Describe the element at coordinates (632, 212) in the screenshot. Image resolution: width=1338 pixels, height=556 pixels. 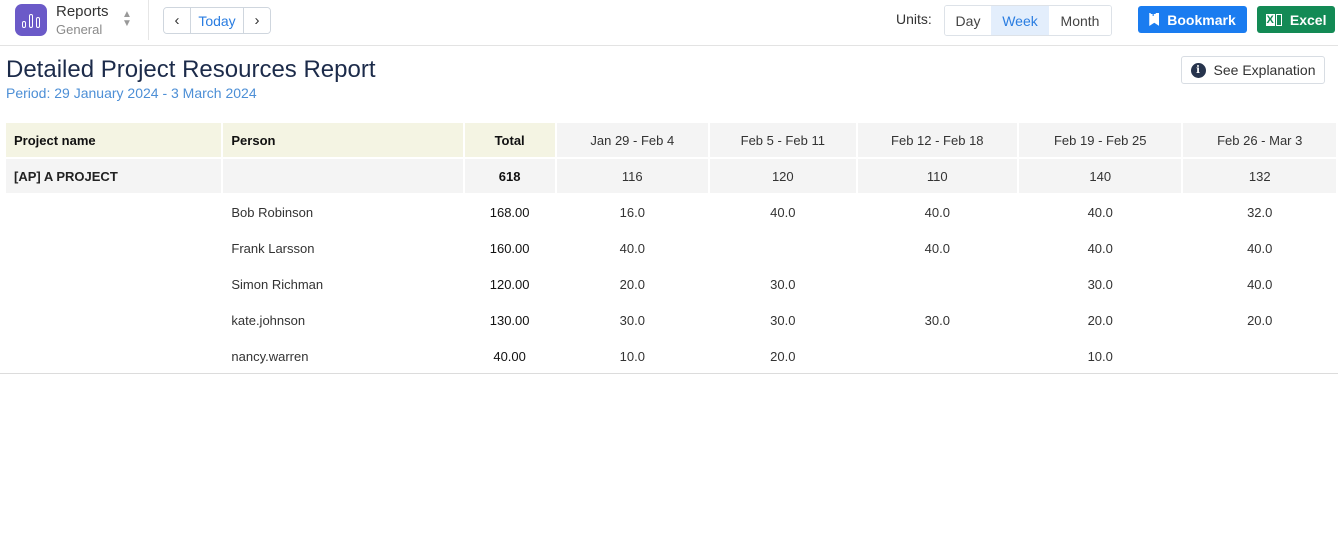
I see `person-week-hours: 16.0` at that location.